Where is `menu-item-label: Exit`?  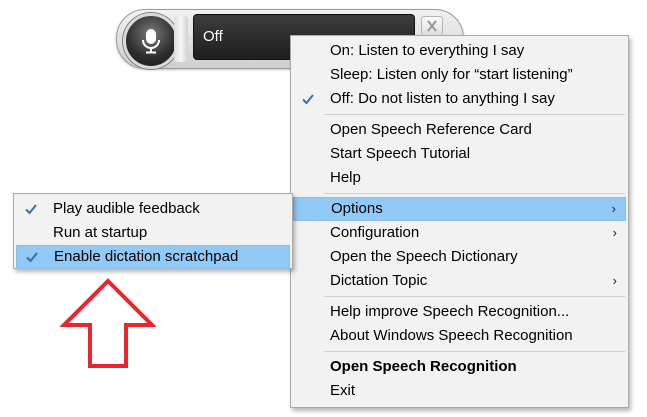
menu-item-label: Exit is located at coordinates (343, 390).